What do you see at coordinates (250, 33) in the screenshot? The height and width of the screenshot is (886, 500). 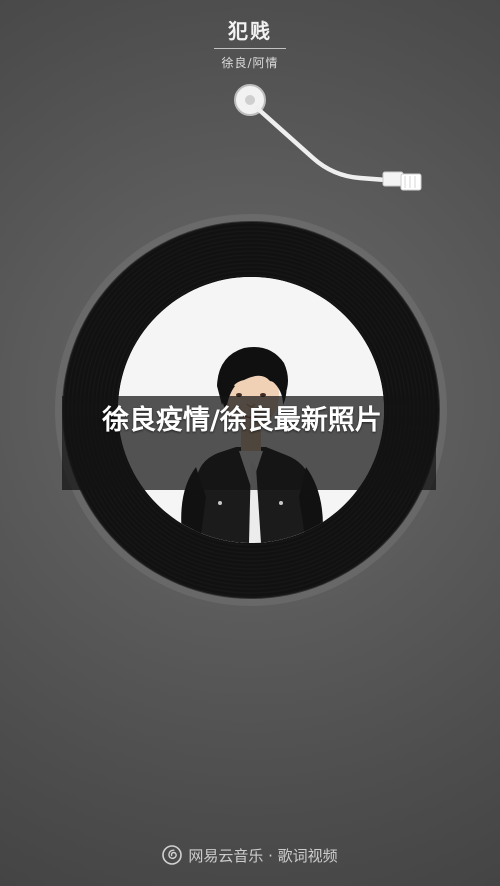 I see `song-title: 犯贱` at bounding box center [250, 33].